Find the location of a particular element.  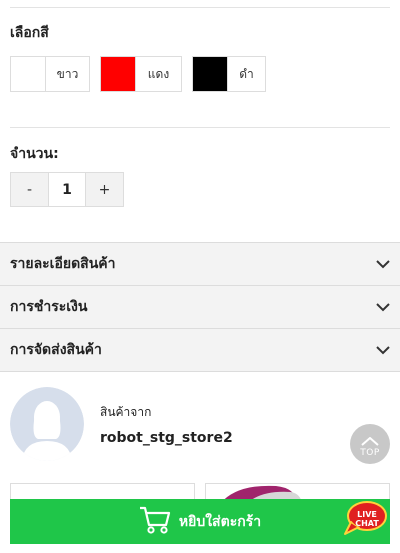

color-swatch-white is located at coordinates (28, 74).